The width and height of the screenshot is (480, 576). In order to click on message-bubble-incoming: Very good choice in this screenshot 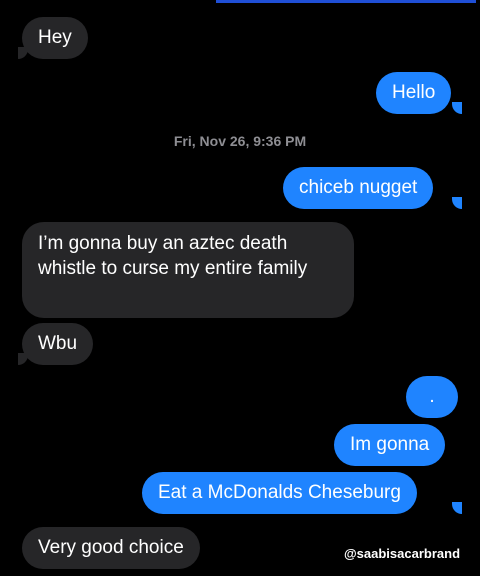, I will do `click(111, 548)`.